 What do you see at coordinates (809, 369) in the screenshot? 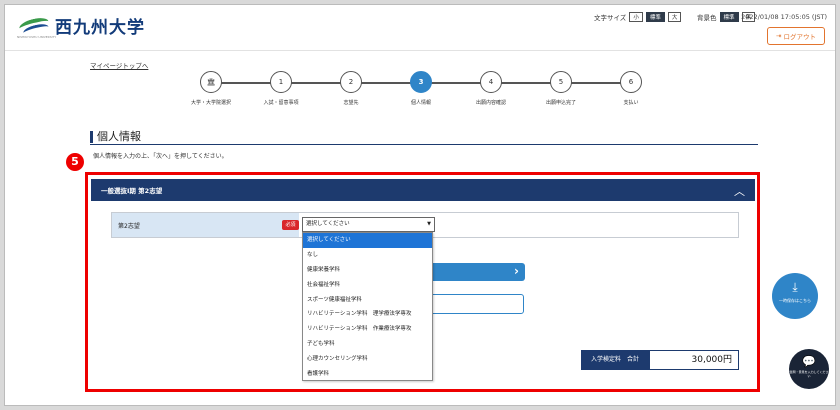
I see `floating-chat-button: 💬 質問・意見を入力してください` at bounding box center [809, 369].